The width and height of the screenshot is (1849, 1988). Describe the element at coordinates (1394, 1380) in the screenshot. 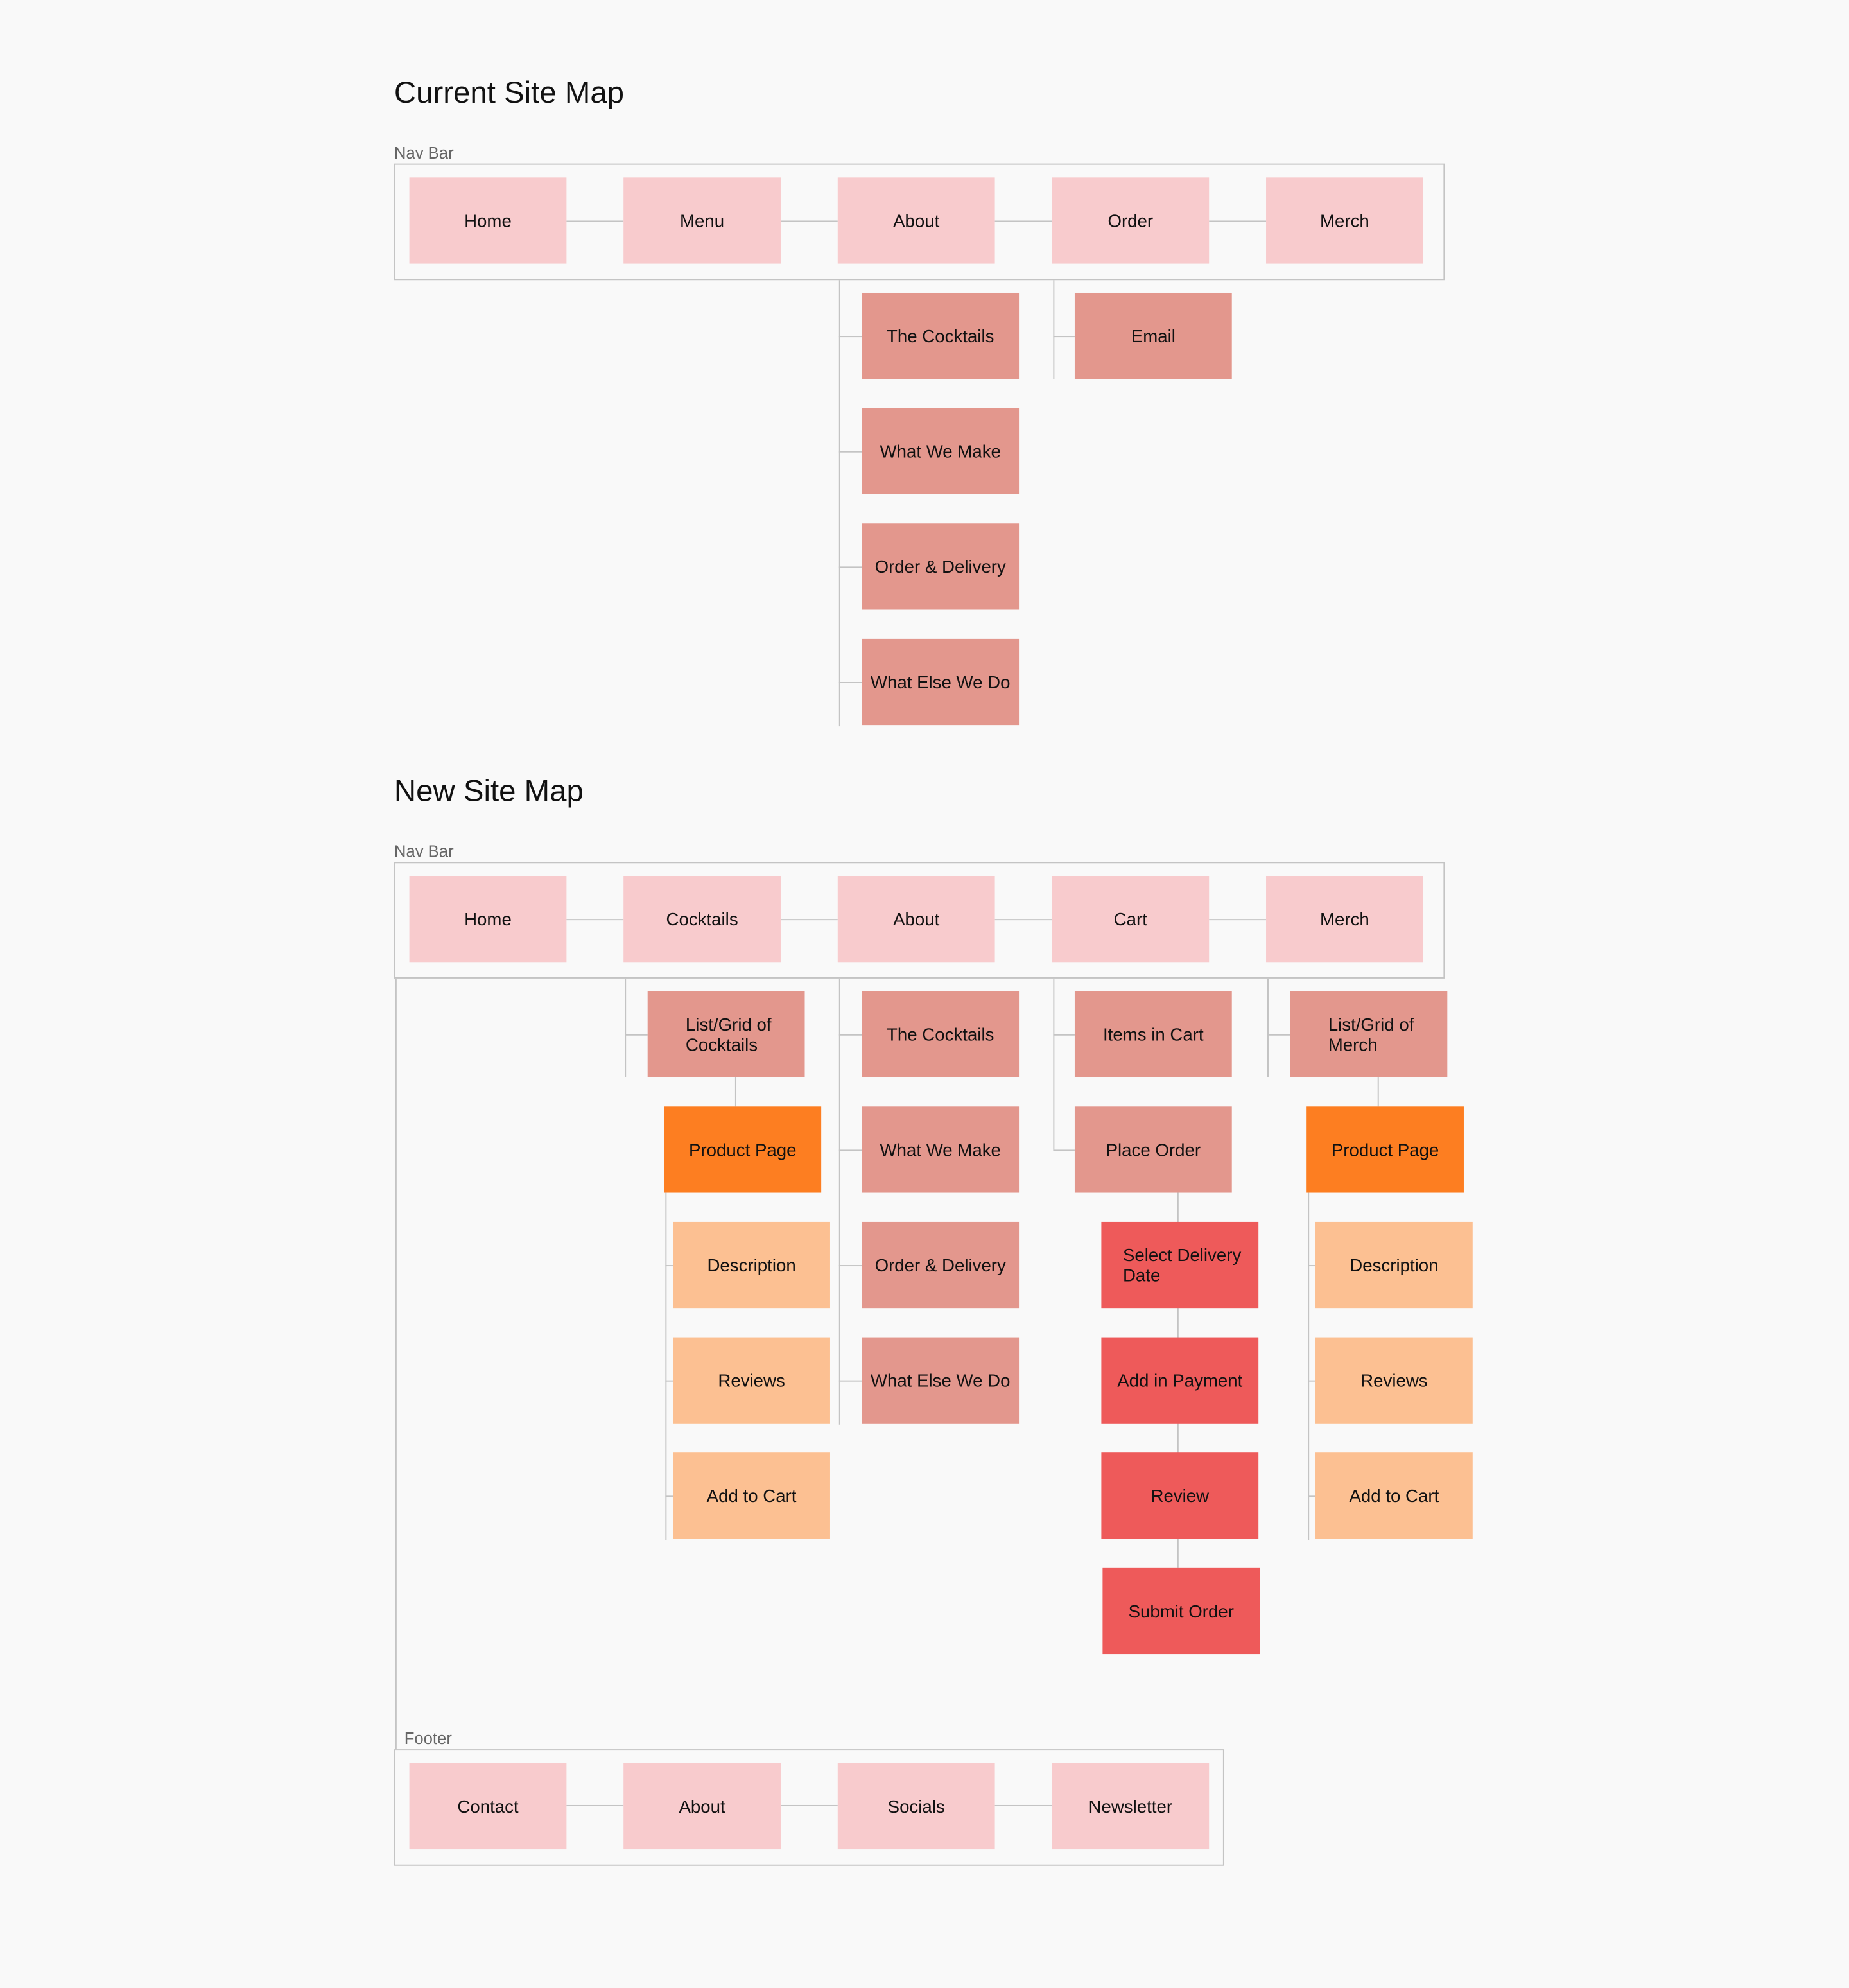

I see `new-merch-reviews: Reviews` at that location.